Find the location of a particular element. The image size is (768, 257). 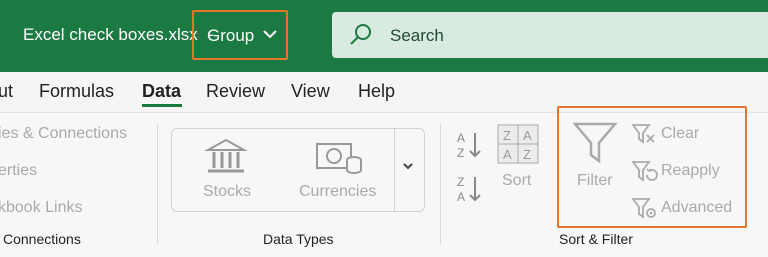

tab-layout: ut is located at coordinates (6, 91).